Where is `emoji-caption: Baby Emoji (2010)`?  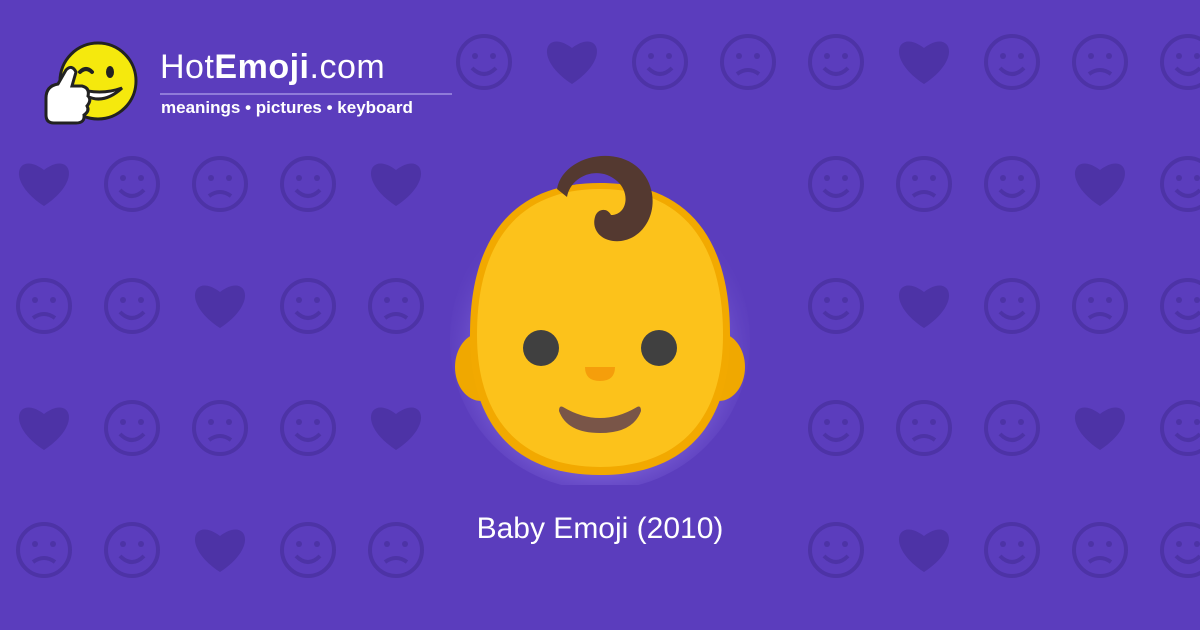 emoji-caption: Baby Emoji (2010) is located at coordinates (600, 528).